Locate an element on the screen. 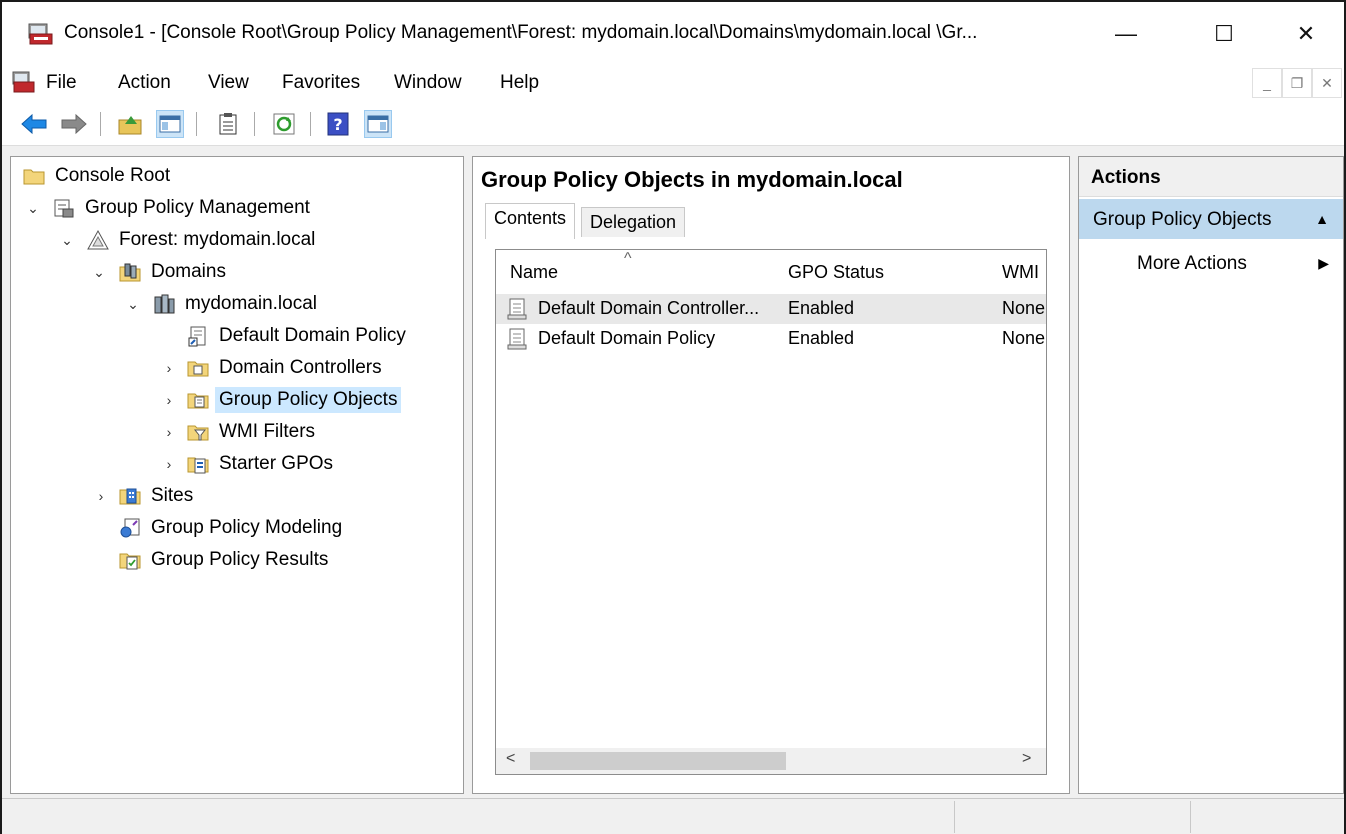 This screenshot has width=1346, height=834. expand-domain-controllers-icon: › is located at coordinates (169, 368).